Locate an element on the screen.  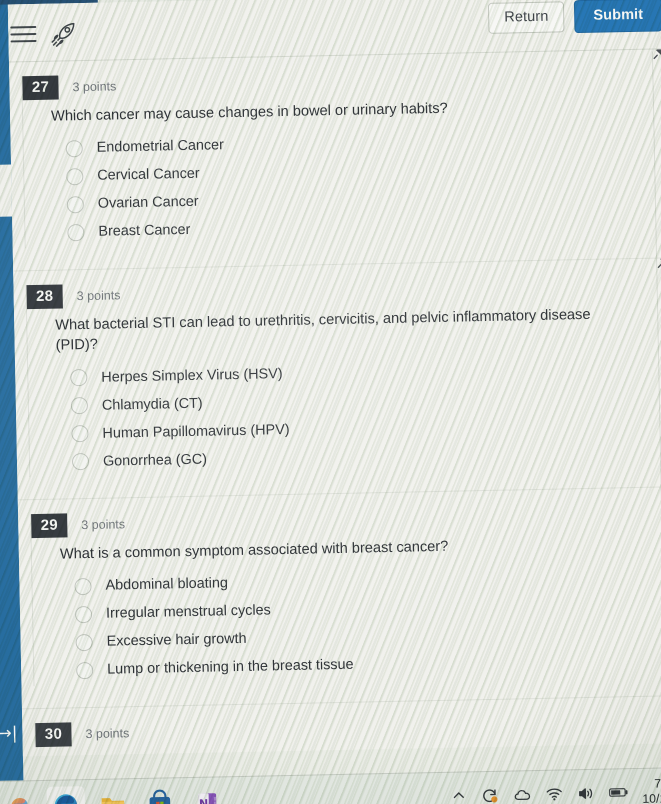
collapse-panel-icon: →| is located at coordinates (10, 733).